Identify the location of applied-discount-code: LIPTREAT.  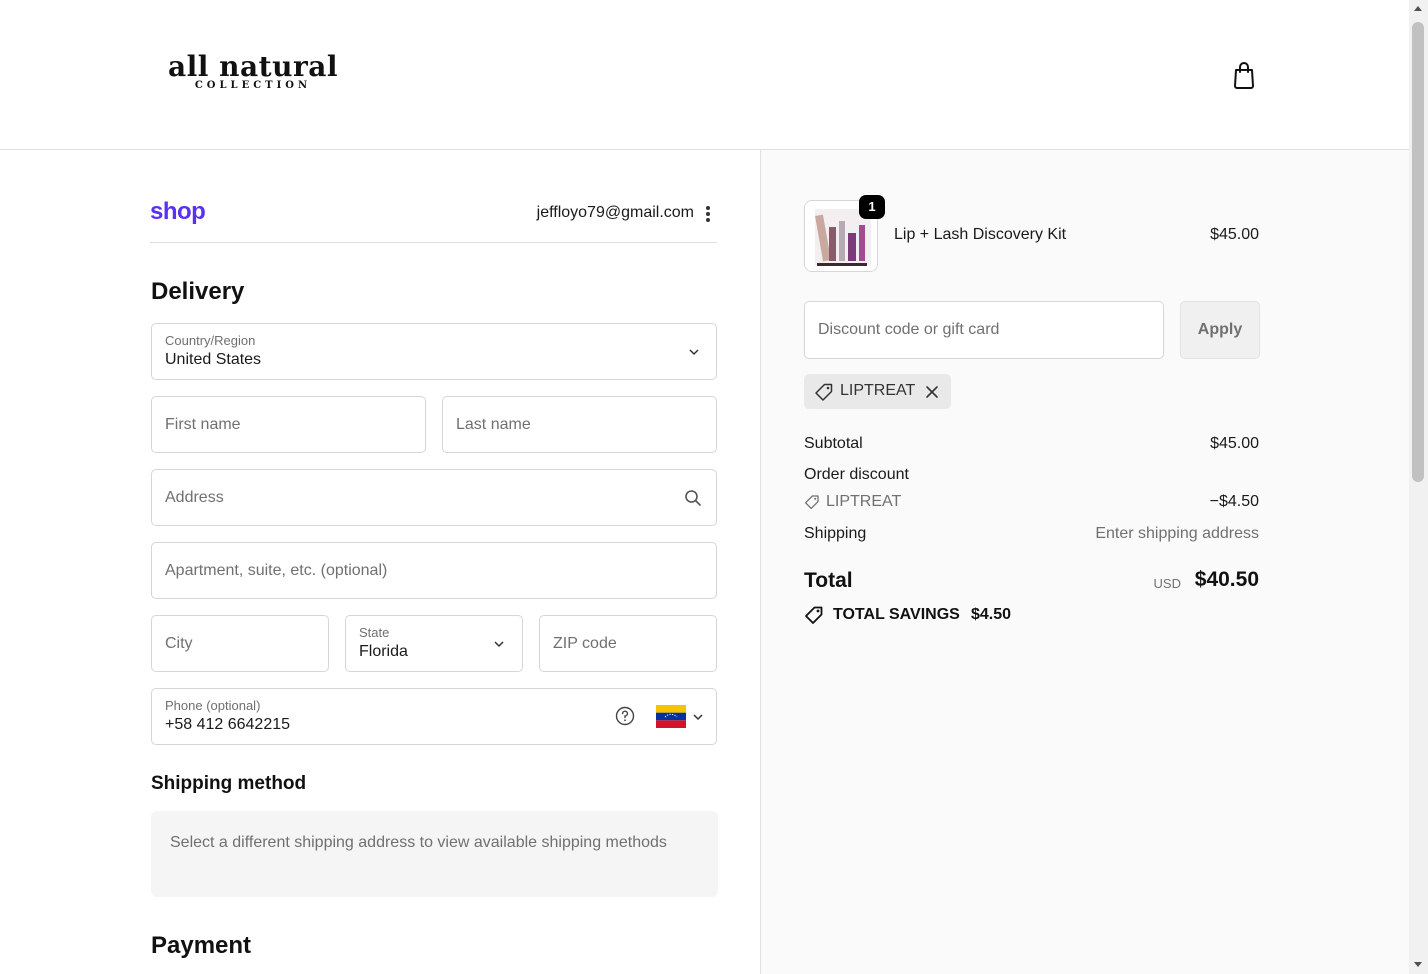
(878, 390).